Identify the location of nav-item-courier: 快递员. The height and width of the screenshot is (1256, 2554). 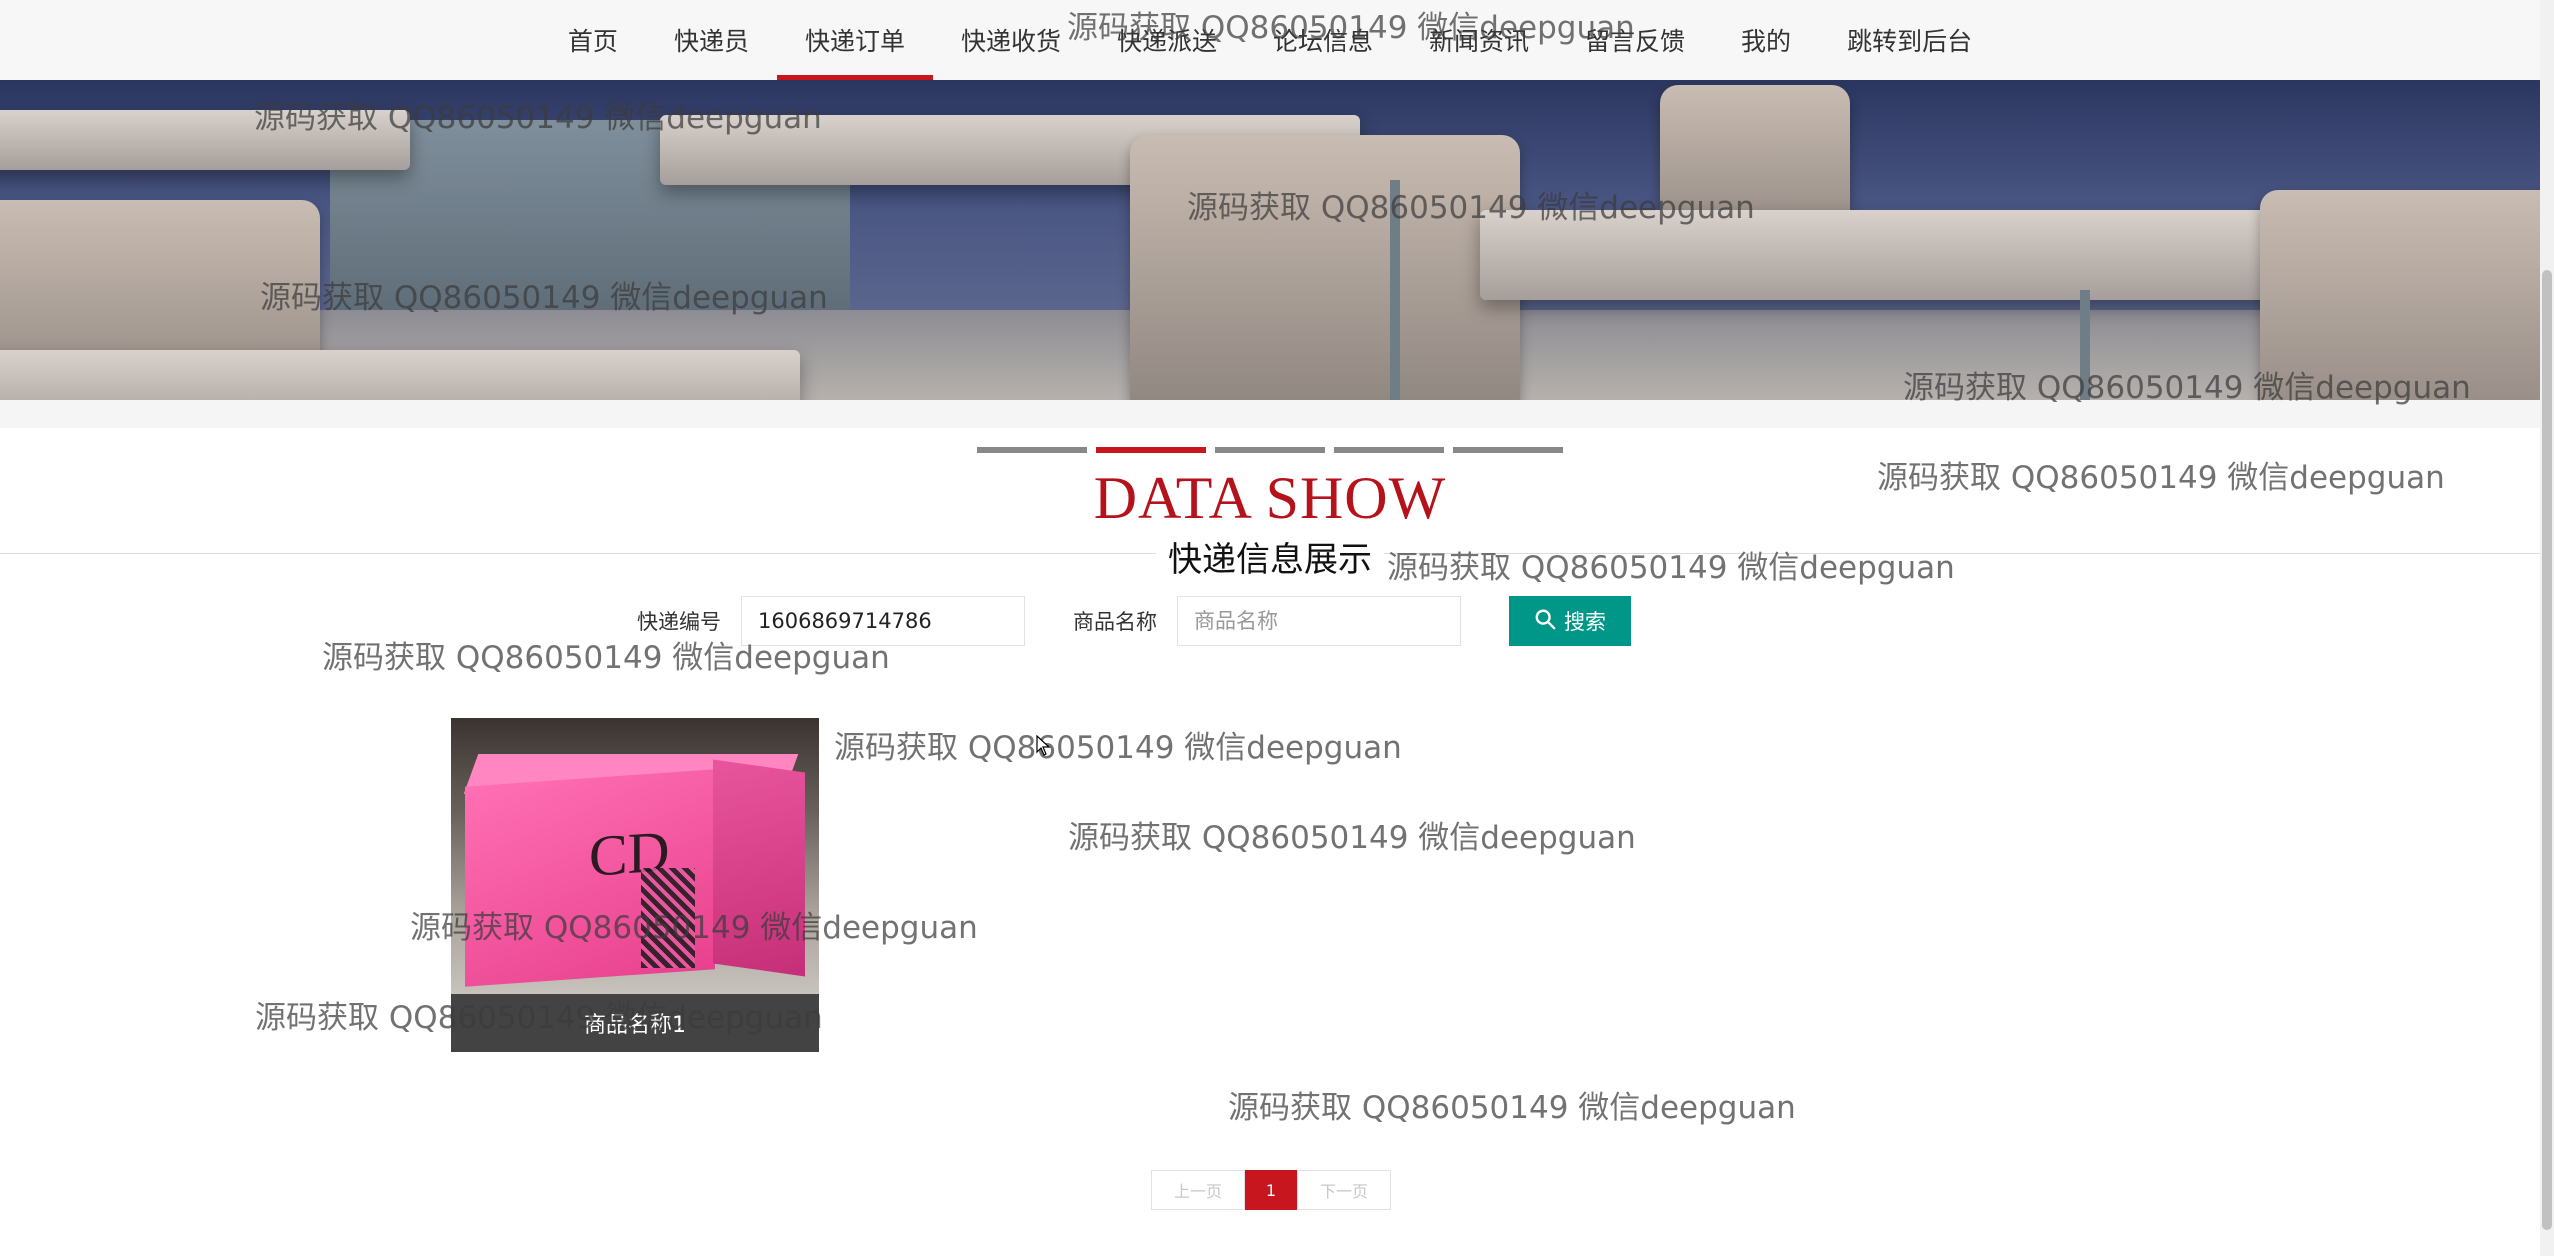
(711, 40).